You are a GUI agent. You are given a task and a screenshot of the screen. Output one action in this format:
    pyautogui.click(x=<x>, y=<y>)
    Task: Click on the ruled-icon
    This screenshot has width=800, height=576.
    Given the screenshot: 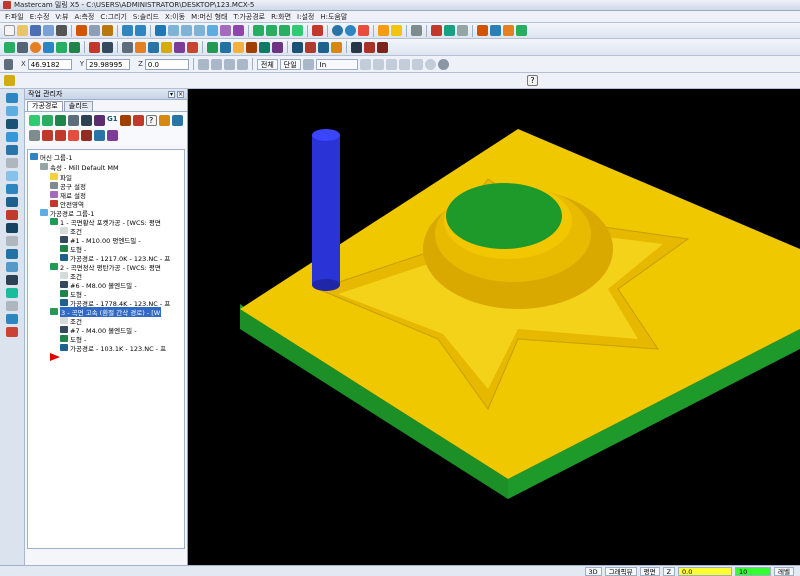 What is the action you would take?
    pyautogui.click(x=12, y=293)
    